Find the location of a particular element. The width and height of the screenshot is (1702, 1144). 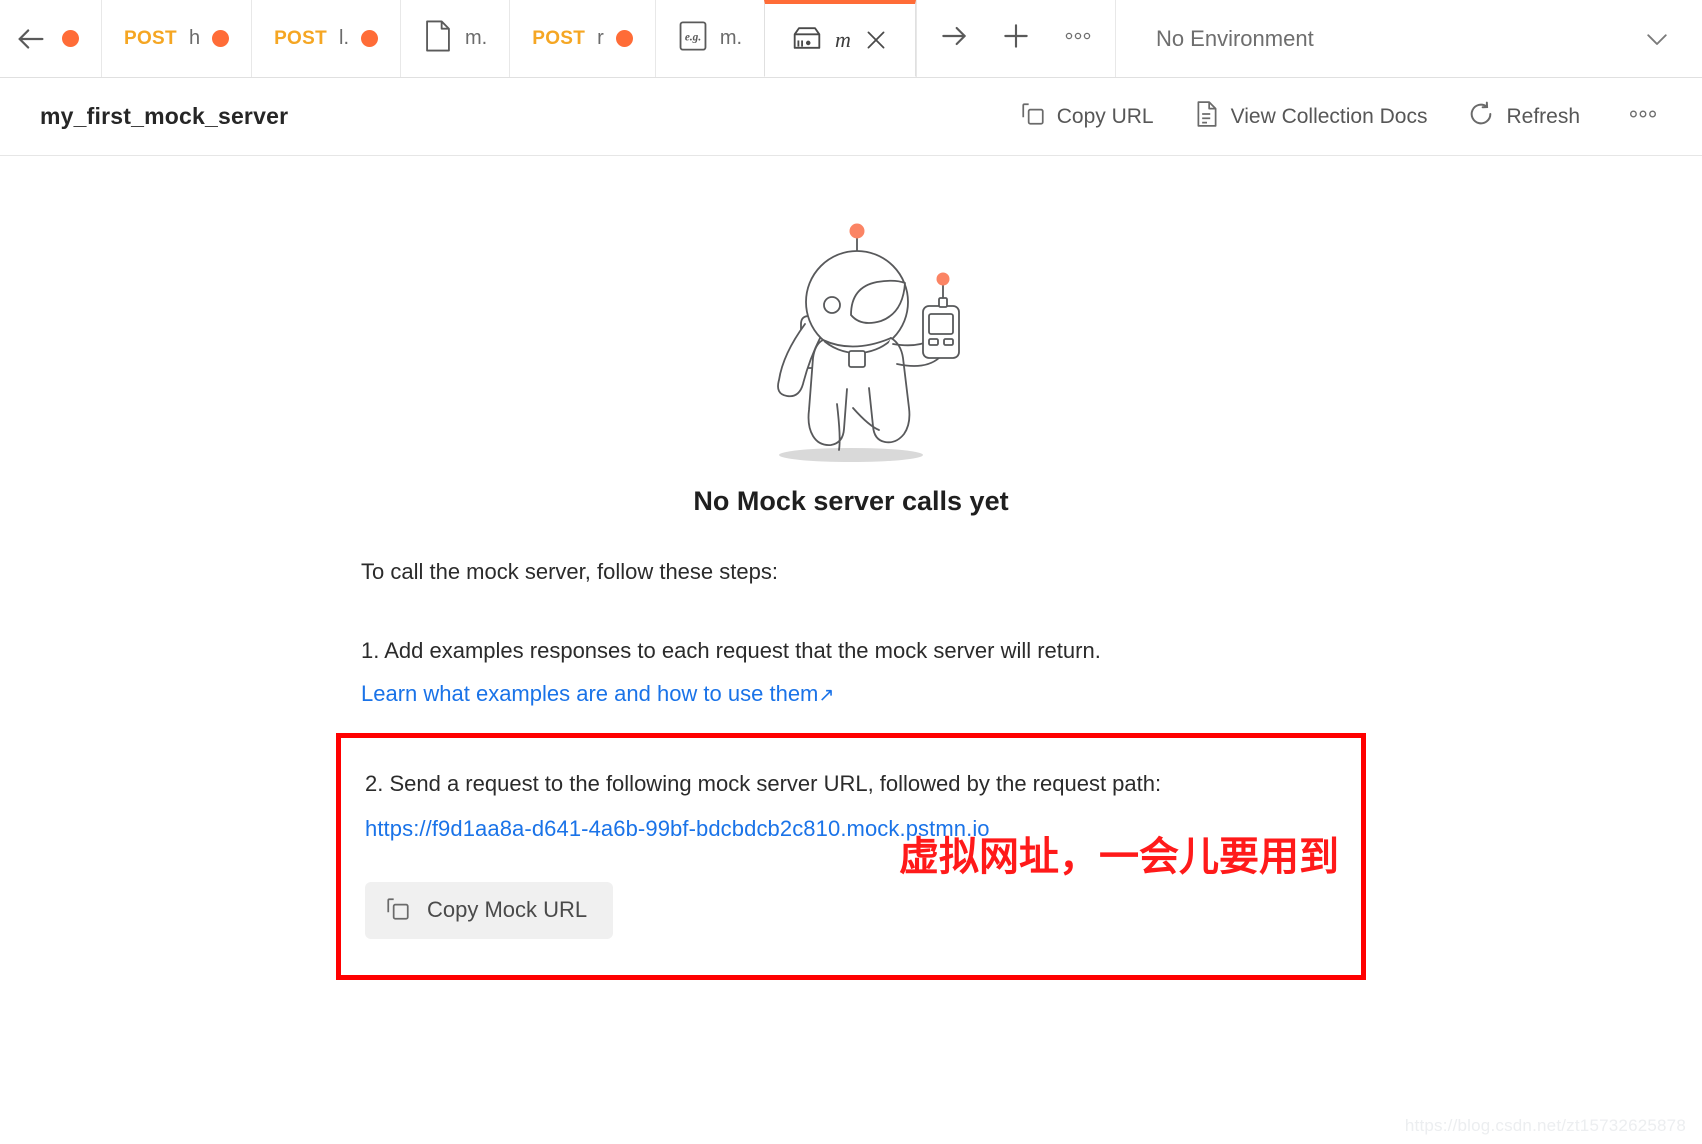

forward-arrow-button is located at coordinates (954, 38).